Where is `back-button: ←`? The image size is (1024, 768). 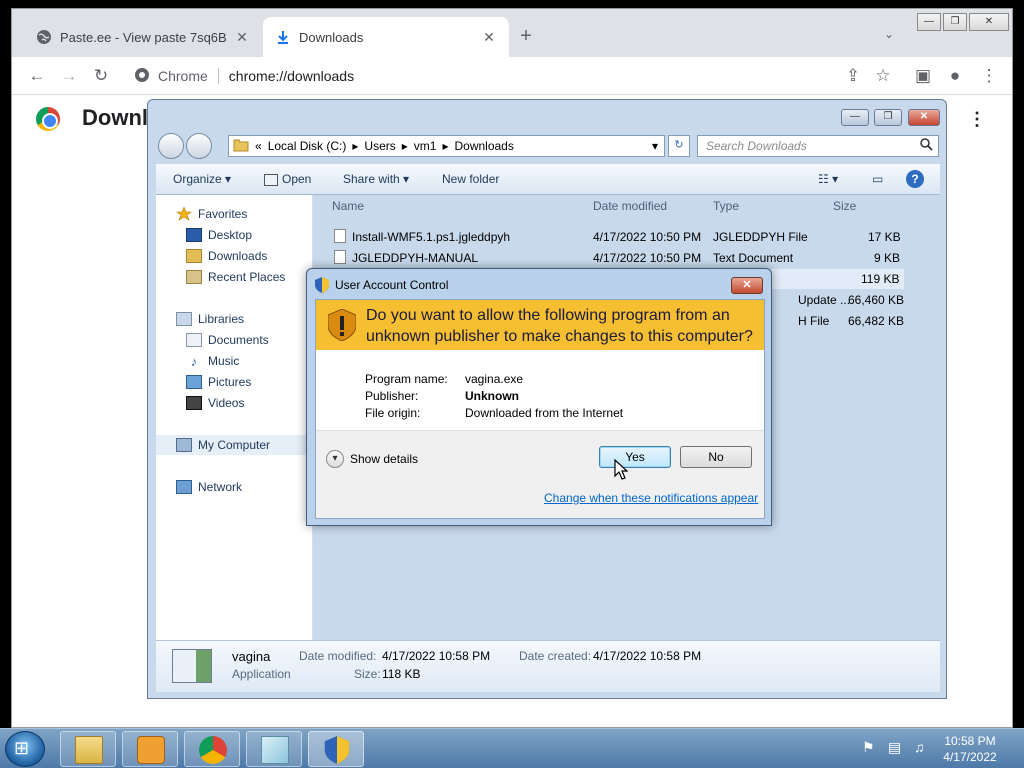
back-button: ← is located at coordinates (37, 76).